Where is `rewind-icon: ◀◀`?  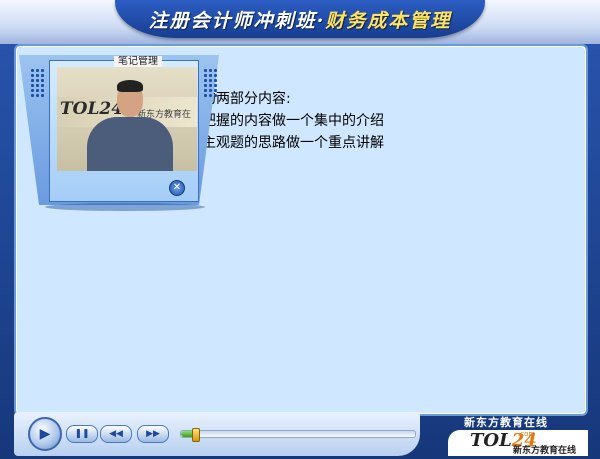 rewind-icon: ◀◀ is located at coordinates (116, 434).